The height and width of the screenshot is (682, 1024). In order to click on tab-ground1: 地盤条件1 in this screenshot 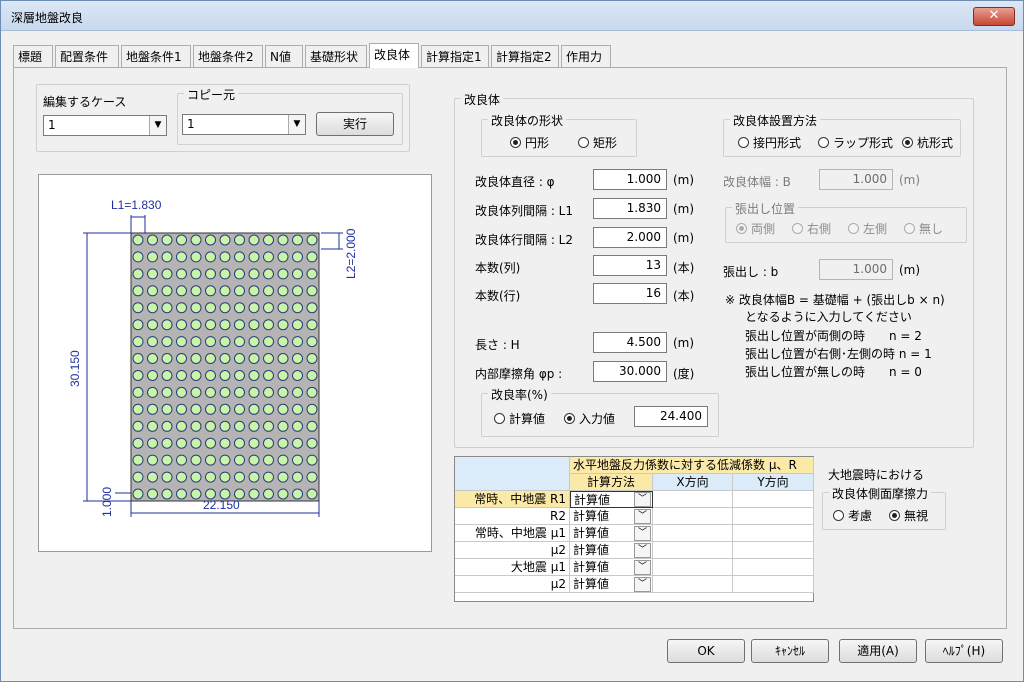, I will do `click(156, 56)`.